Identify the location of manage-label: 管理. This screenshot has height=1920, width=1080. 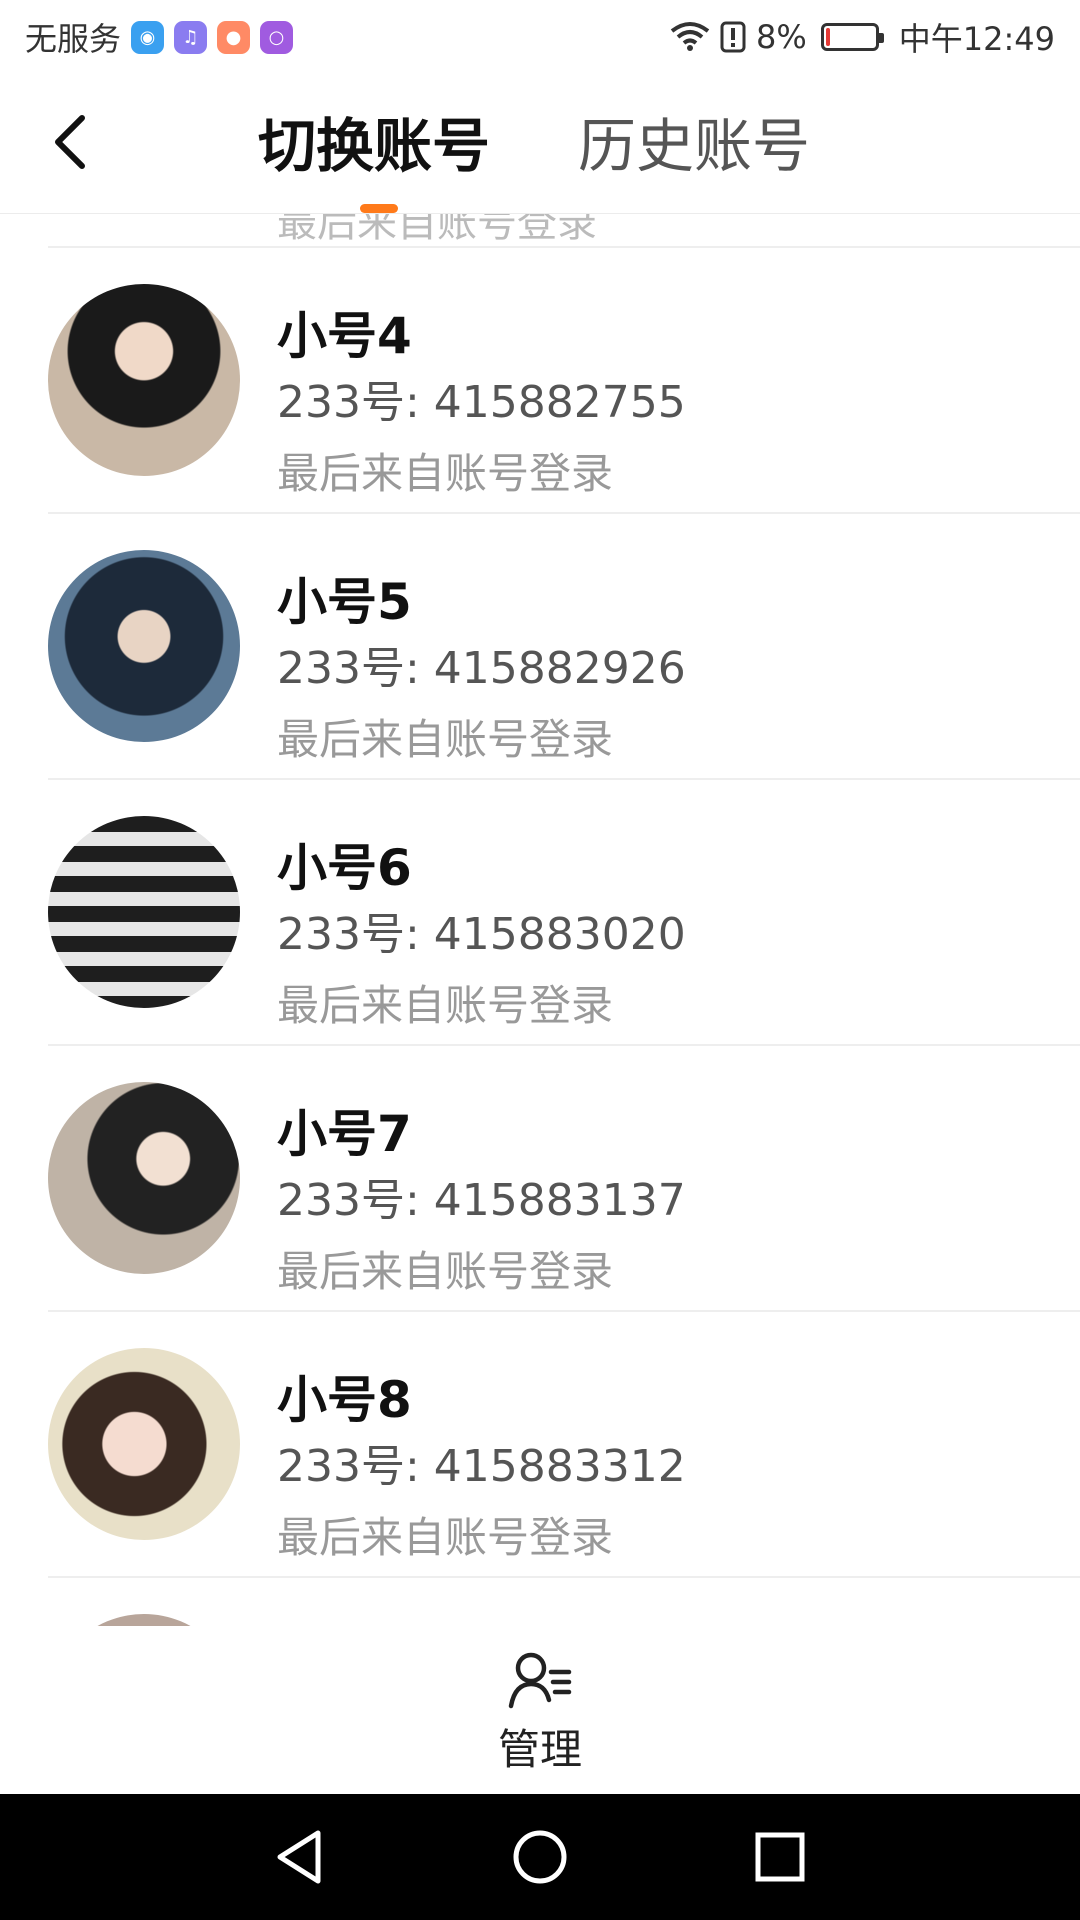
(539, 1749).